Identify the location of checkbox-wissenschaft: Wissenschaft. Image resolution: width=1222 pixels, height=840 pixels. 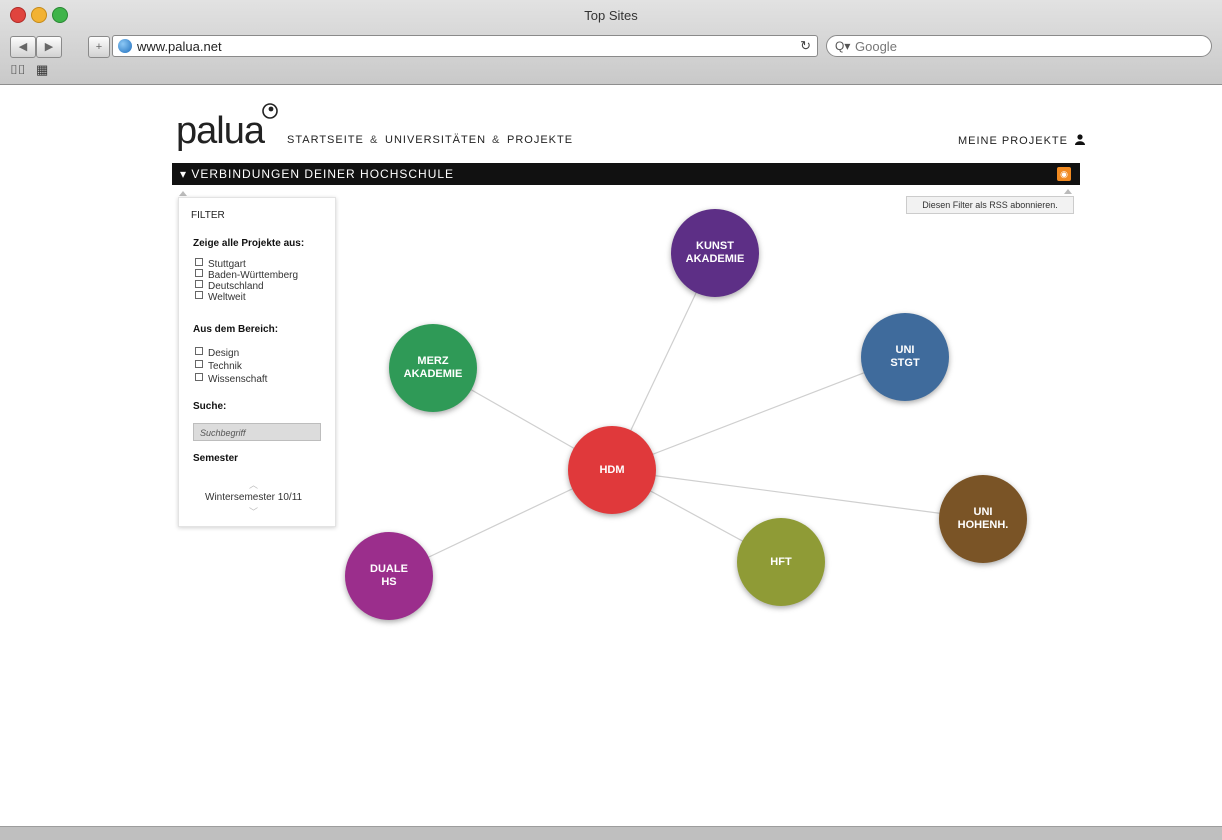
(231, 379).